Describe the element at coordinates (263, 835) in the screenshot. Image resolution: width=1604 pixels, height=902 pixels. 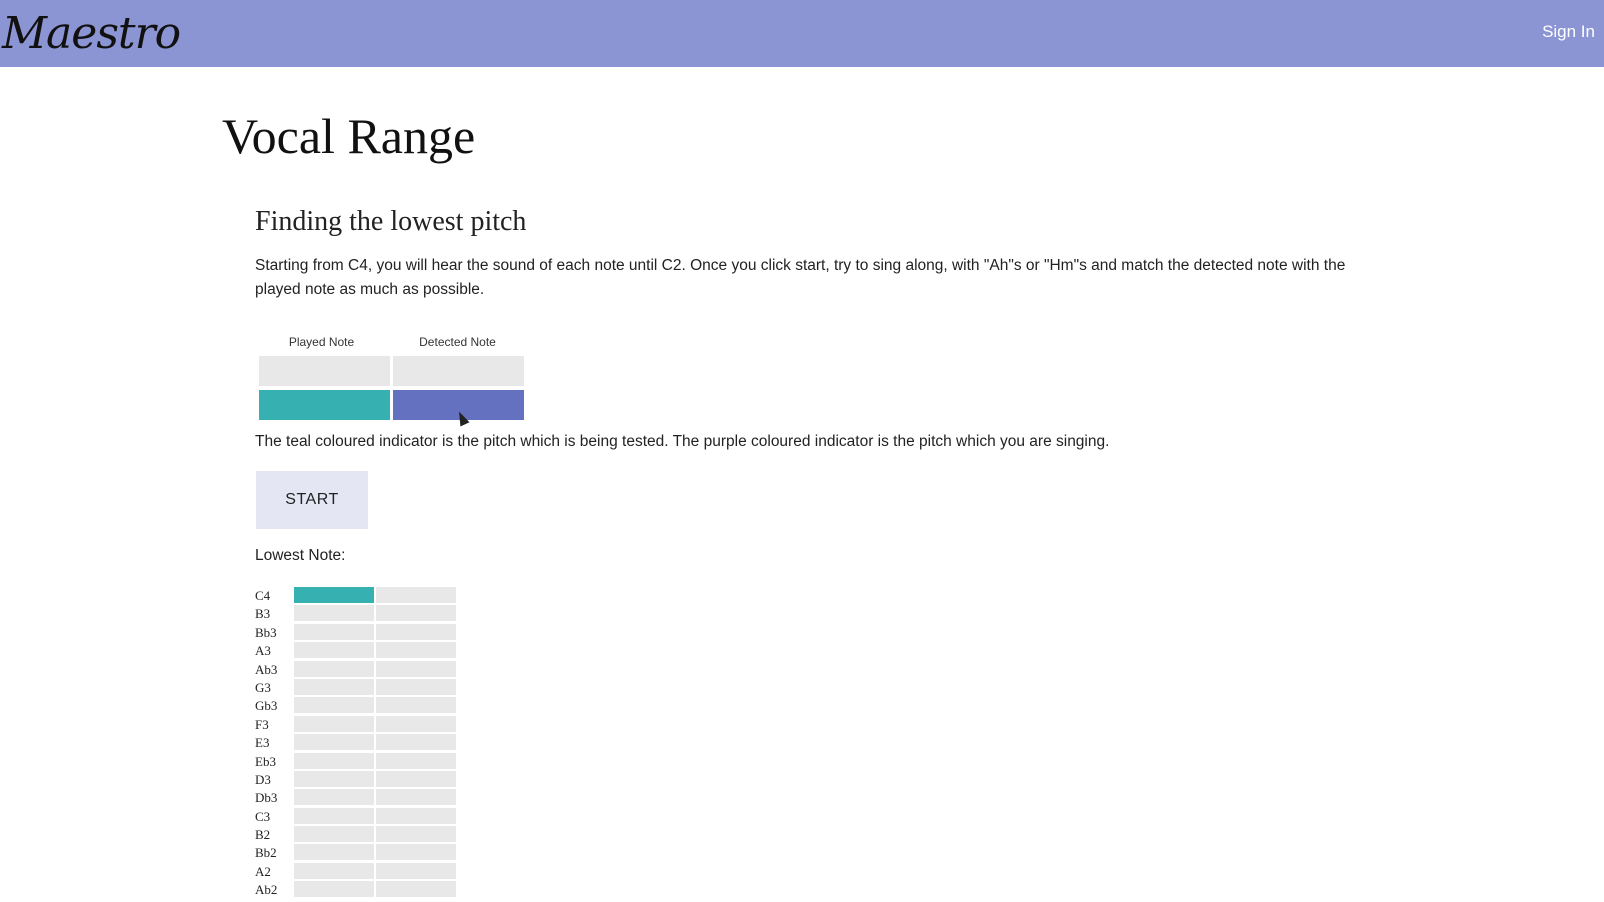
I see `note-name: B2` at that location.